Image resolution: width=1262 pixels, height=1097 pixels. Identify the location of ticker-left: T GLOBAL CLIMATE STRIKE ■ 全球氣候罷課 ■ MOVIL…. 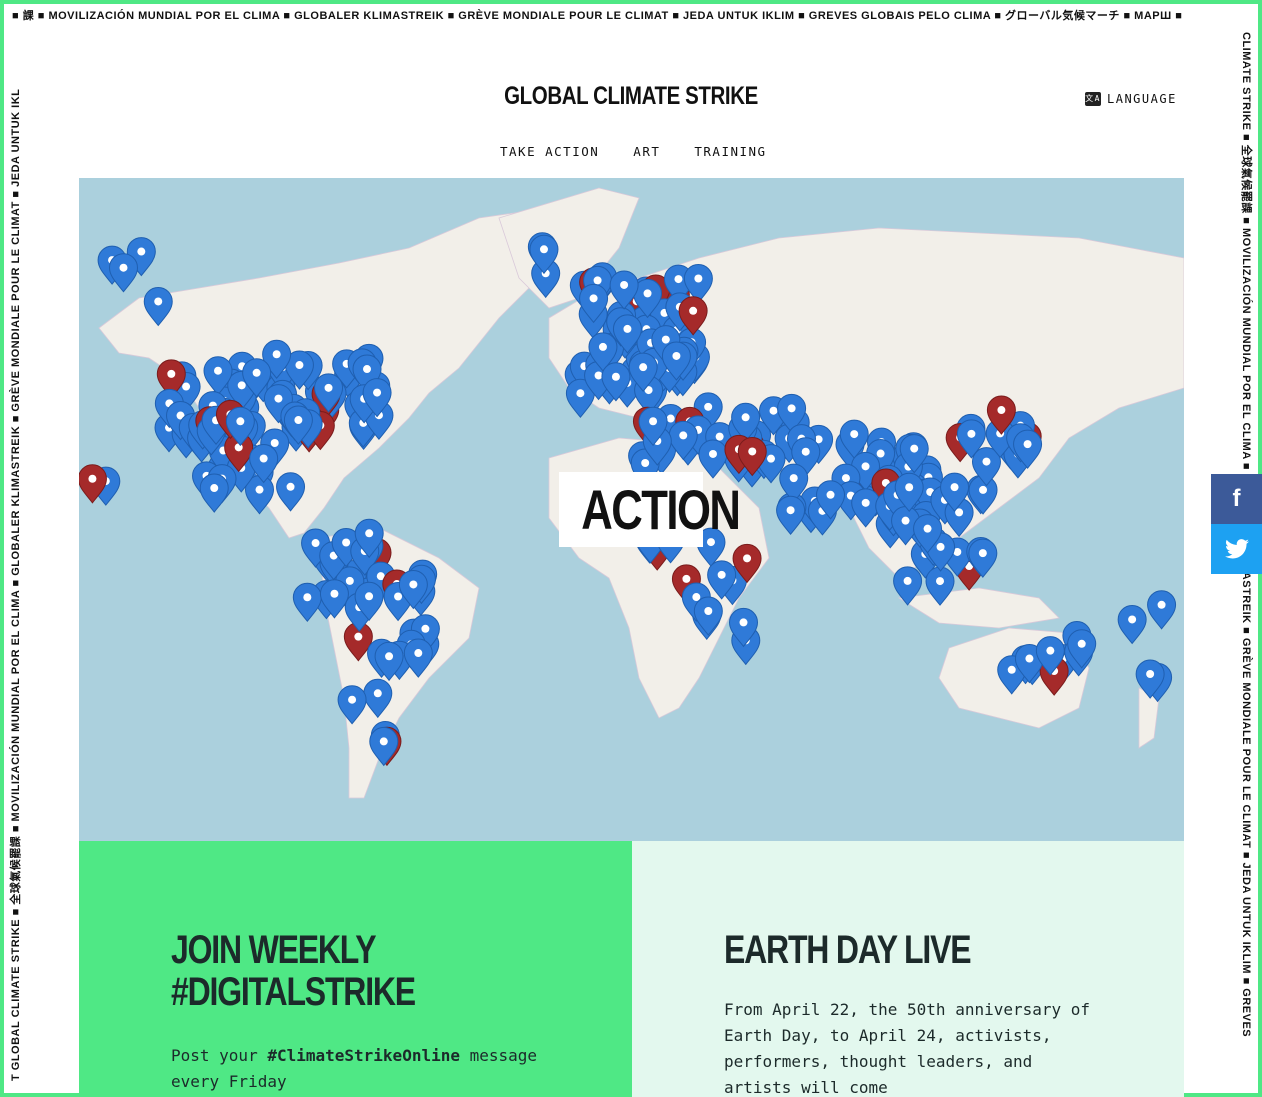
(16, 560).